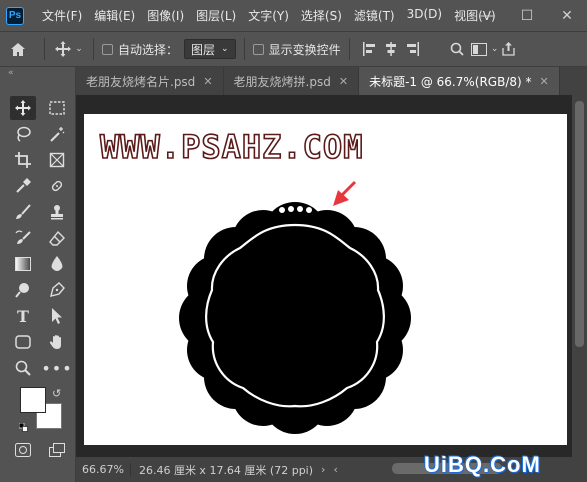  I want to click on auto-select-dropdown: 图层 ⌄, so click(210, 49).